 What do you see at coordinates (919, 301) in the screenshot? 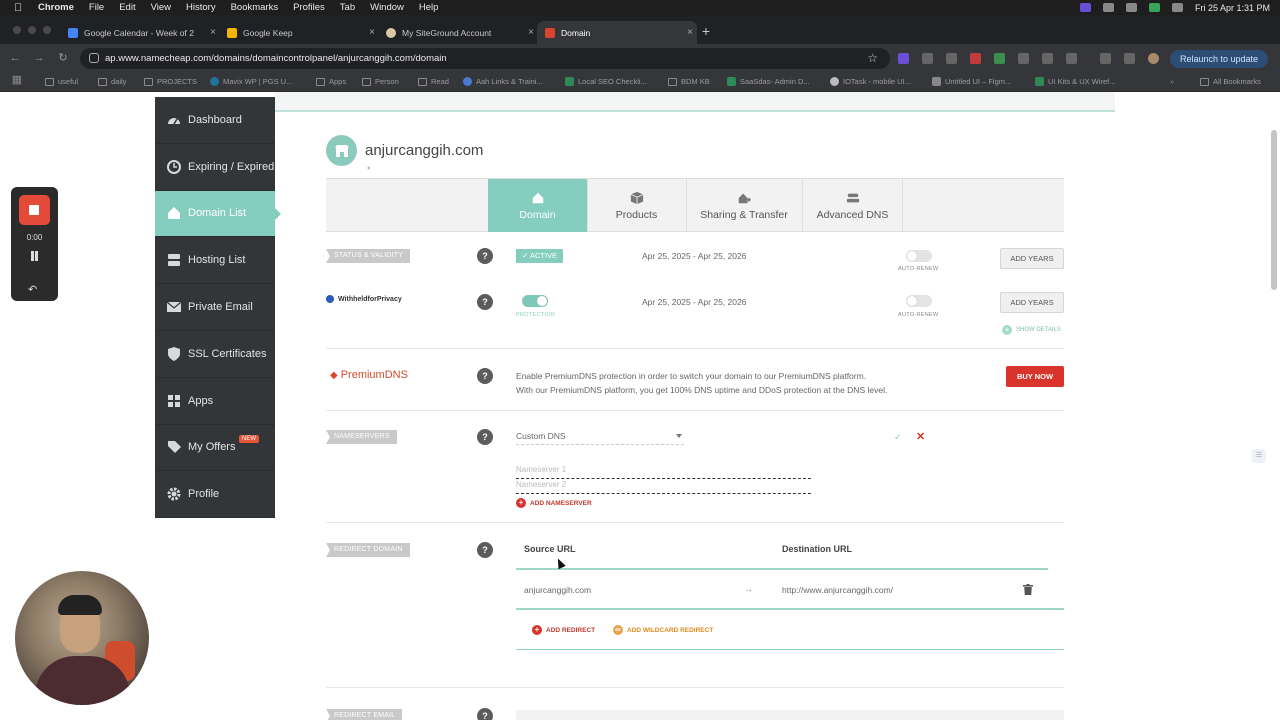
I see `privacy-autorenew-toggle` at bounding box center [919, 301].